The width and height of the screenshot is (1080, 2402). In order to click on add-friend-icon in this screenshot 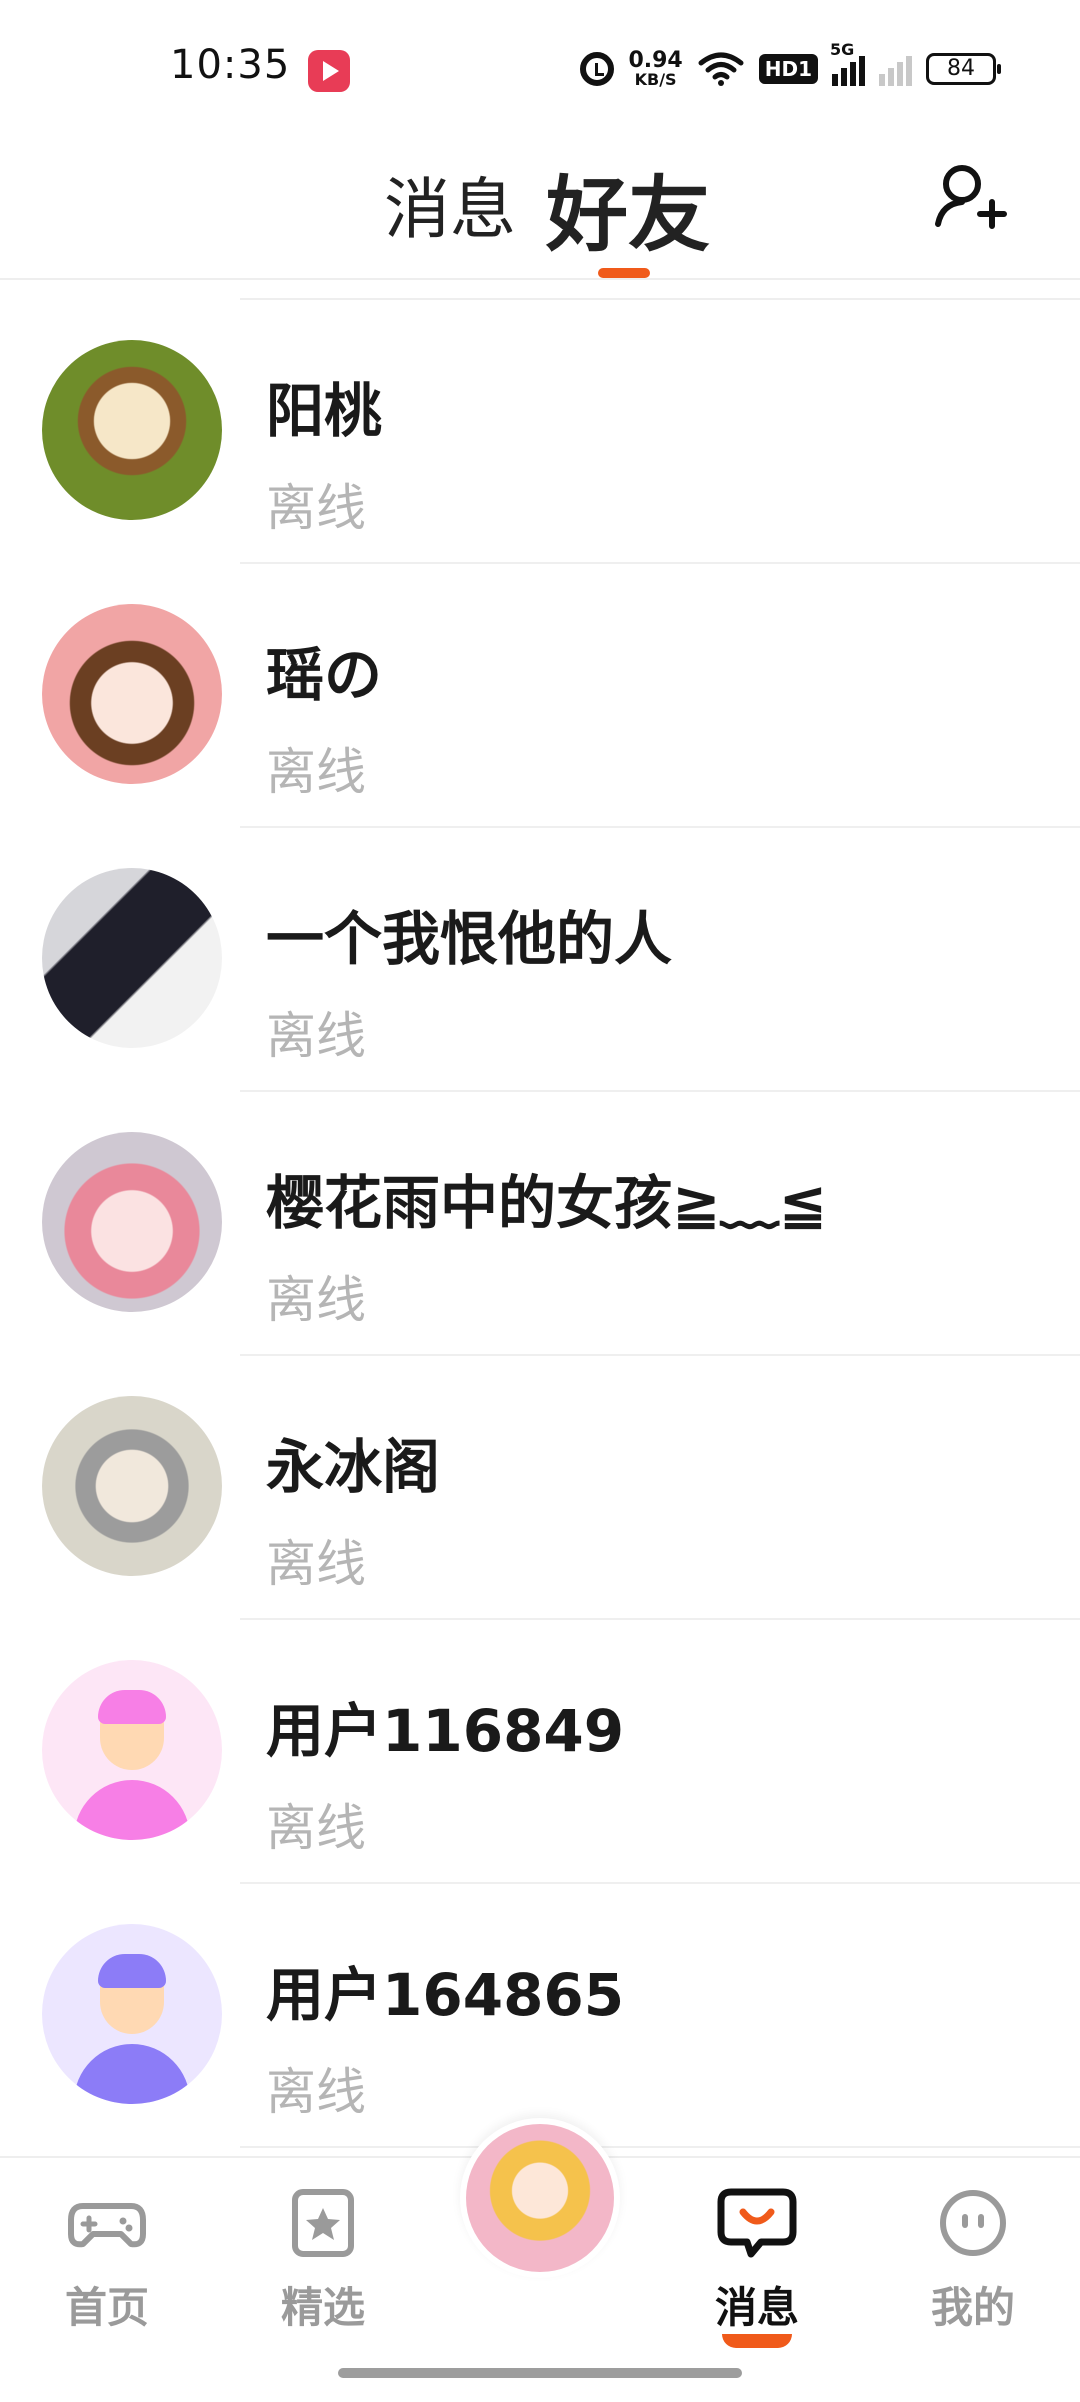, I will do `click(970, 198)`.